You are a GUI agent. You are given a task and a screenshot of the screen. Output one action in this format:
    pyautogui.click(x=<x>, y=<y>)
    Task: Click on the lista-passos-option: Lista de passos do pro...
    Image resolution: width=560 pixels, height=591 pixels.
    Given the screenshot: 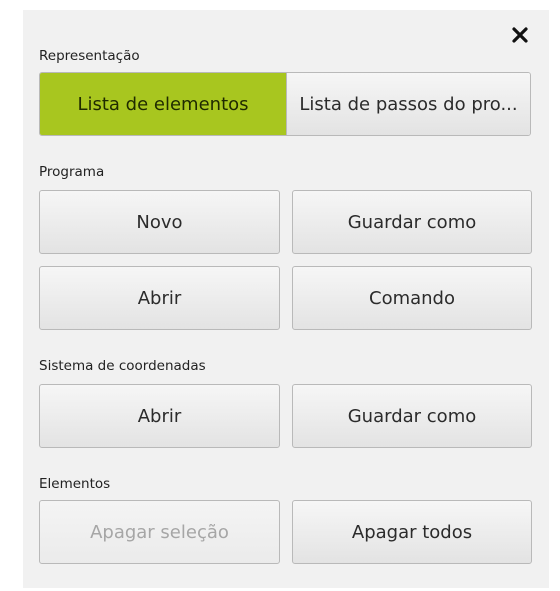 What is the action you would take?
    pyautogui.click(x=408, y=104)
    